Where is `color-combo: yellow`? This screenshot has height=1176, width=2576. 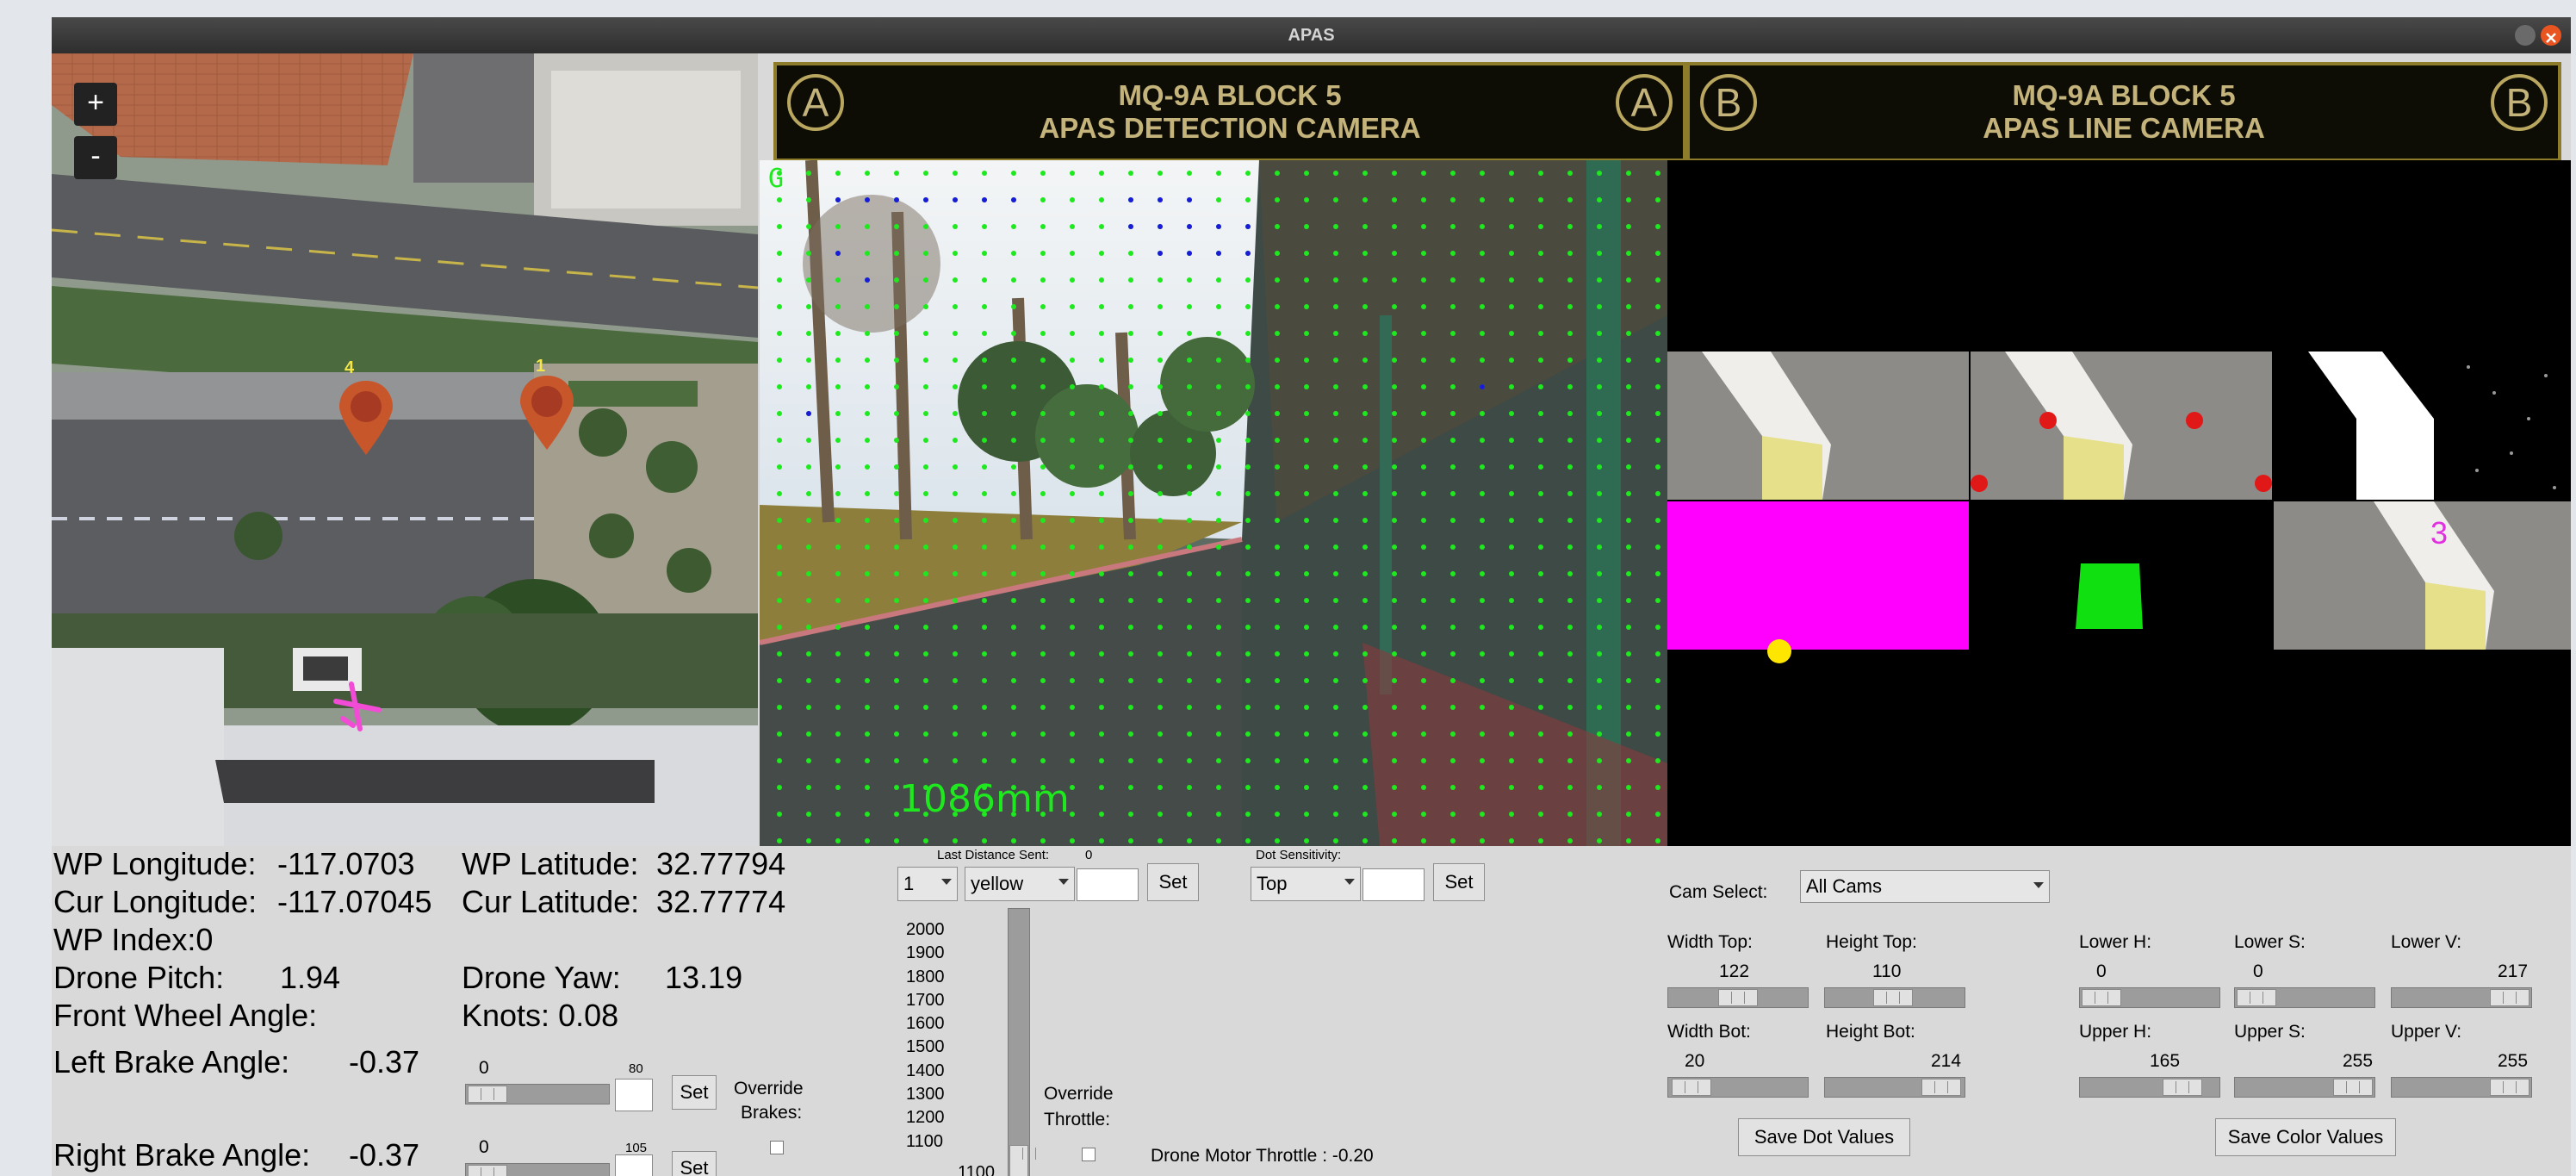
color-combo: yellow is located at coordinates (1020, 884).